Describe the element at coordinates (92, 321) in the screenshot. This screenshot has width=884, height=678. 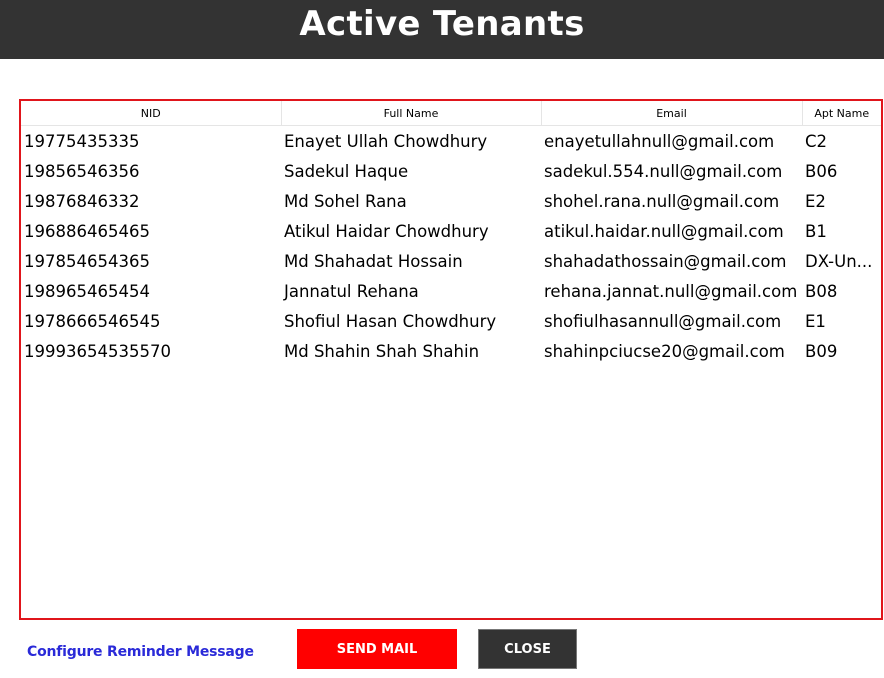
I see `cell-nid: 1978666546545` at that location.